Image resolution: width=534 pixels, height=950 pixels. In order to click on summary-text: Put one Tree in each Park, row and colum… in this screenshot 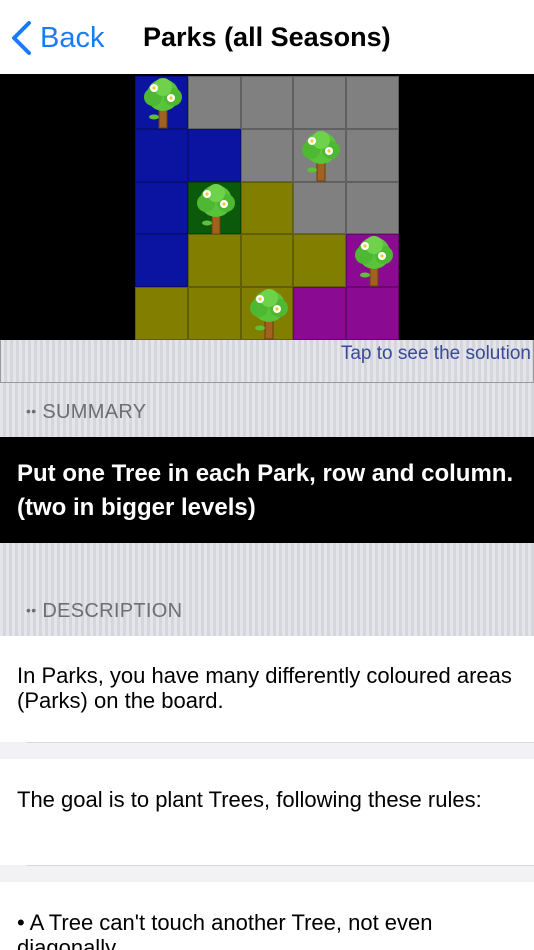, I will do `click(265, 490)`.